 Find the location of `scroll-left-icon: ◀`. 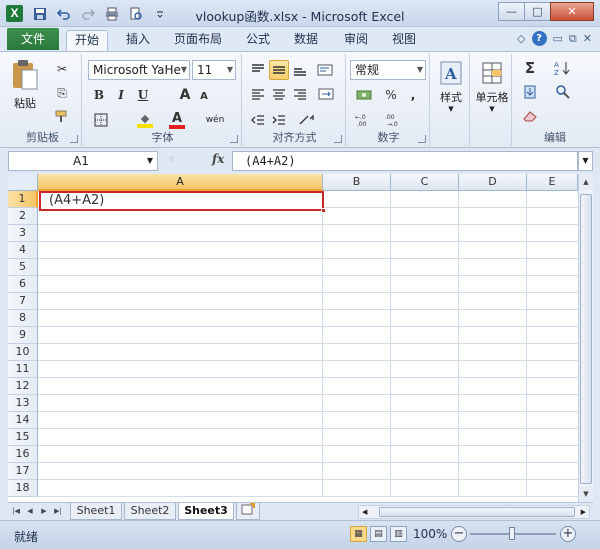

scroll-left-icon: ◀ is located at coordinates (364, 512).